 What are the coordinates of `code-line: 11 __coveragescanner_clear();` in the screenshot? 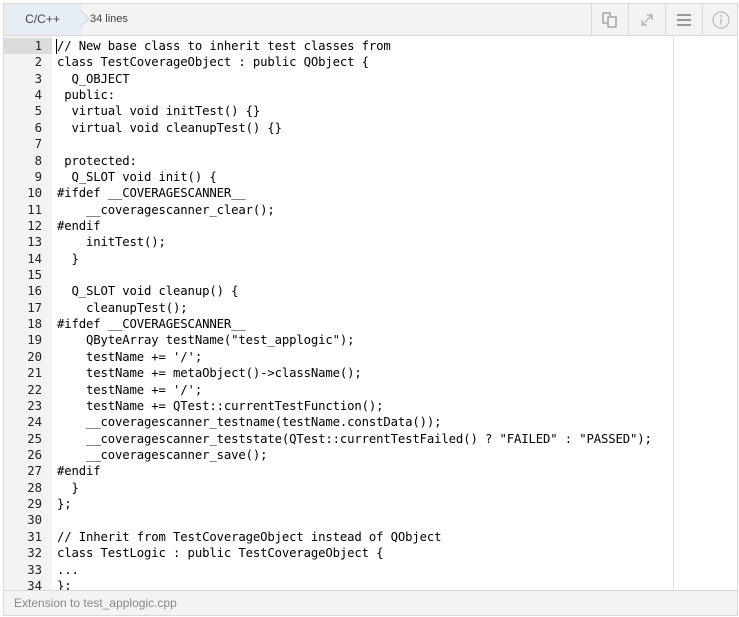 It's located at (370, 210).